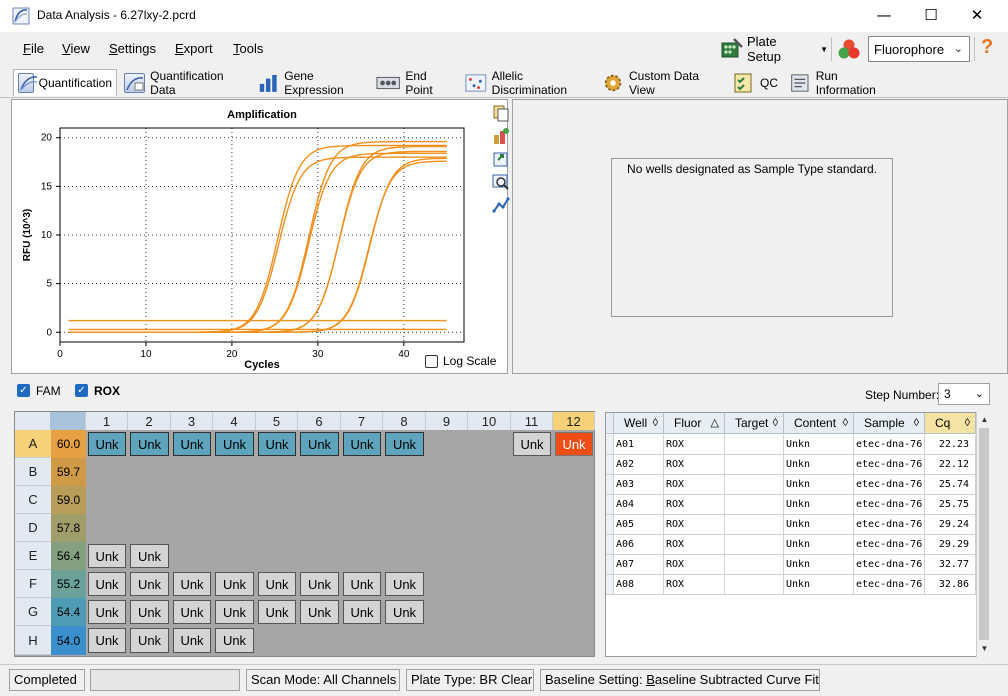  I want to click on scroll-up-icon: ▲, so click(984, 420).